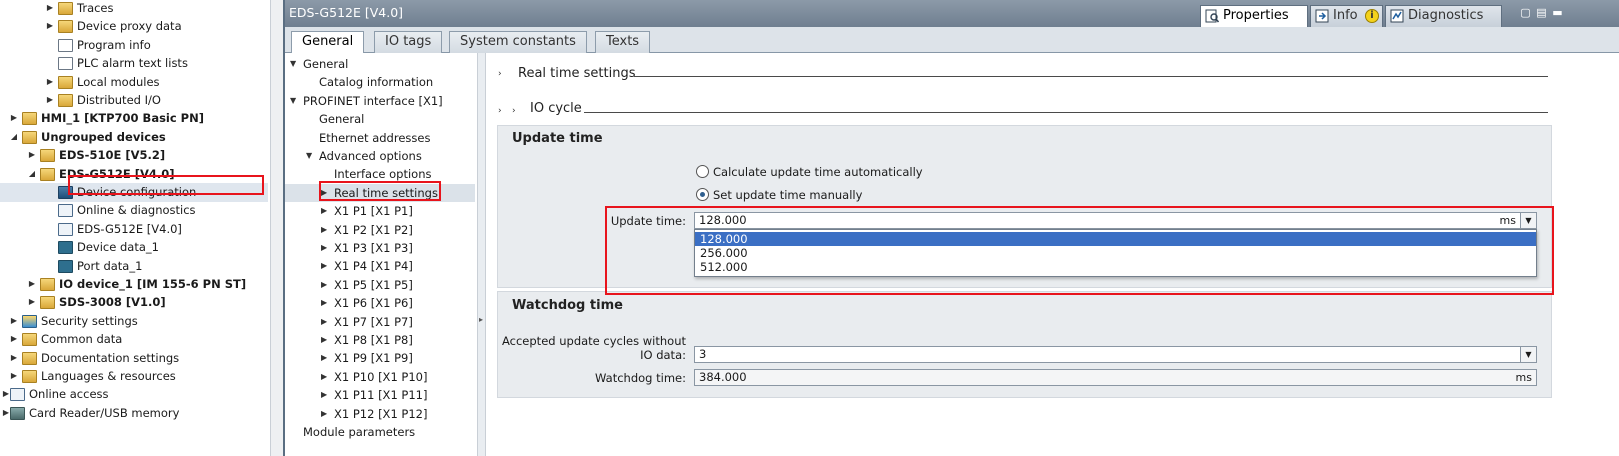 The width and height of the screenshot is (1619, 456). What do you see at coordinates (1115, 220) in the screenshot?
I see `update-time-select: 128.000 ms ▼` at bounding box center [1115, 220].